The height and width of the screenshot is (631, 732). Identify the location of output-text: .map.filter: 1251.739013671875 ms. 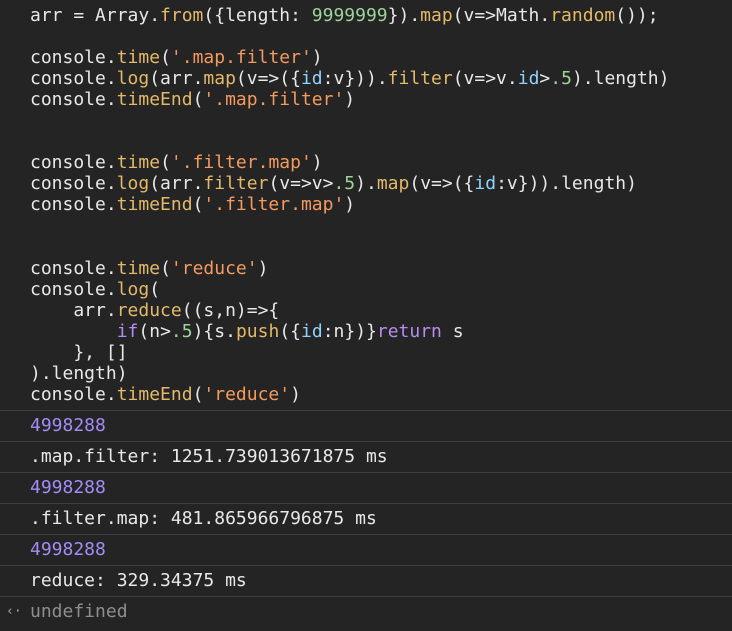
(209, 456).